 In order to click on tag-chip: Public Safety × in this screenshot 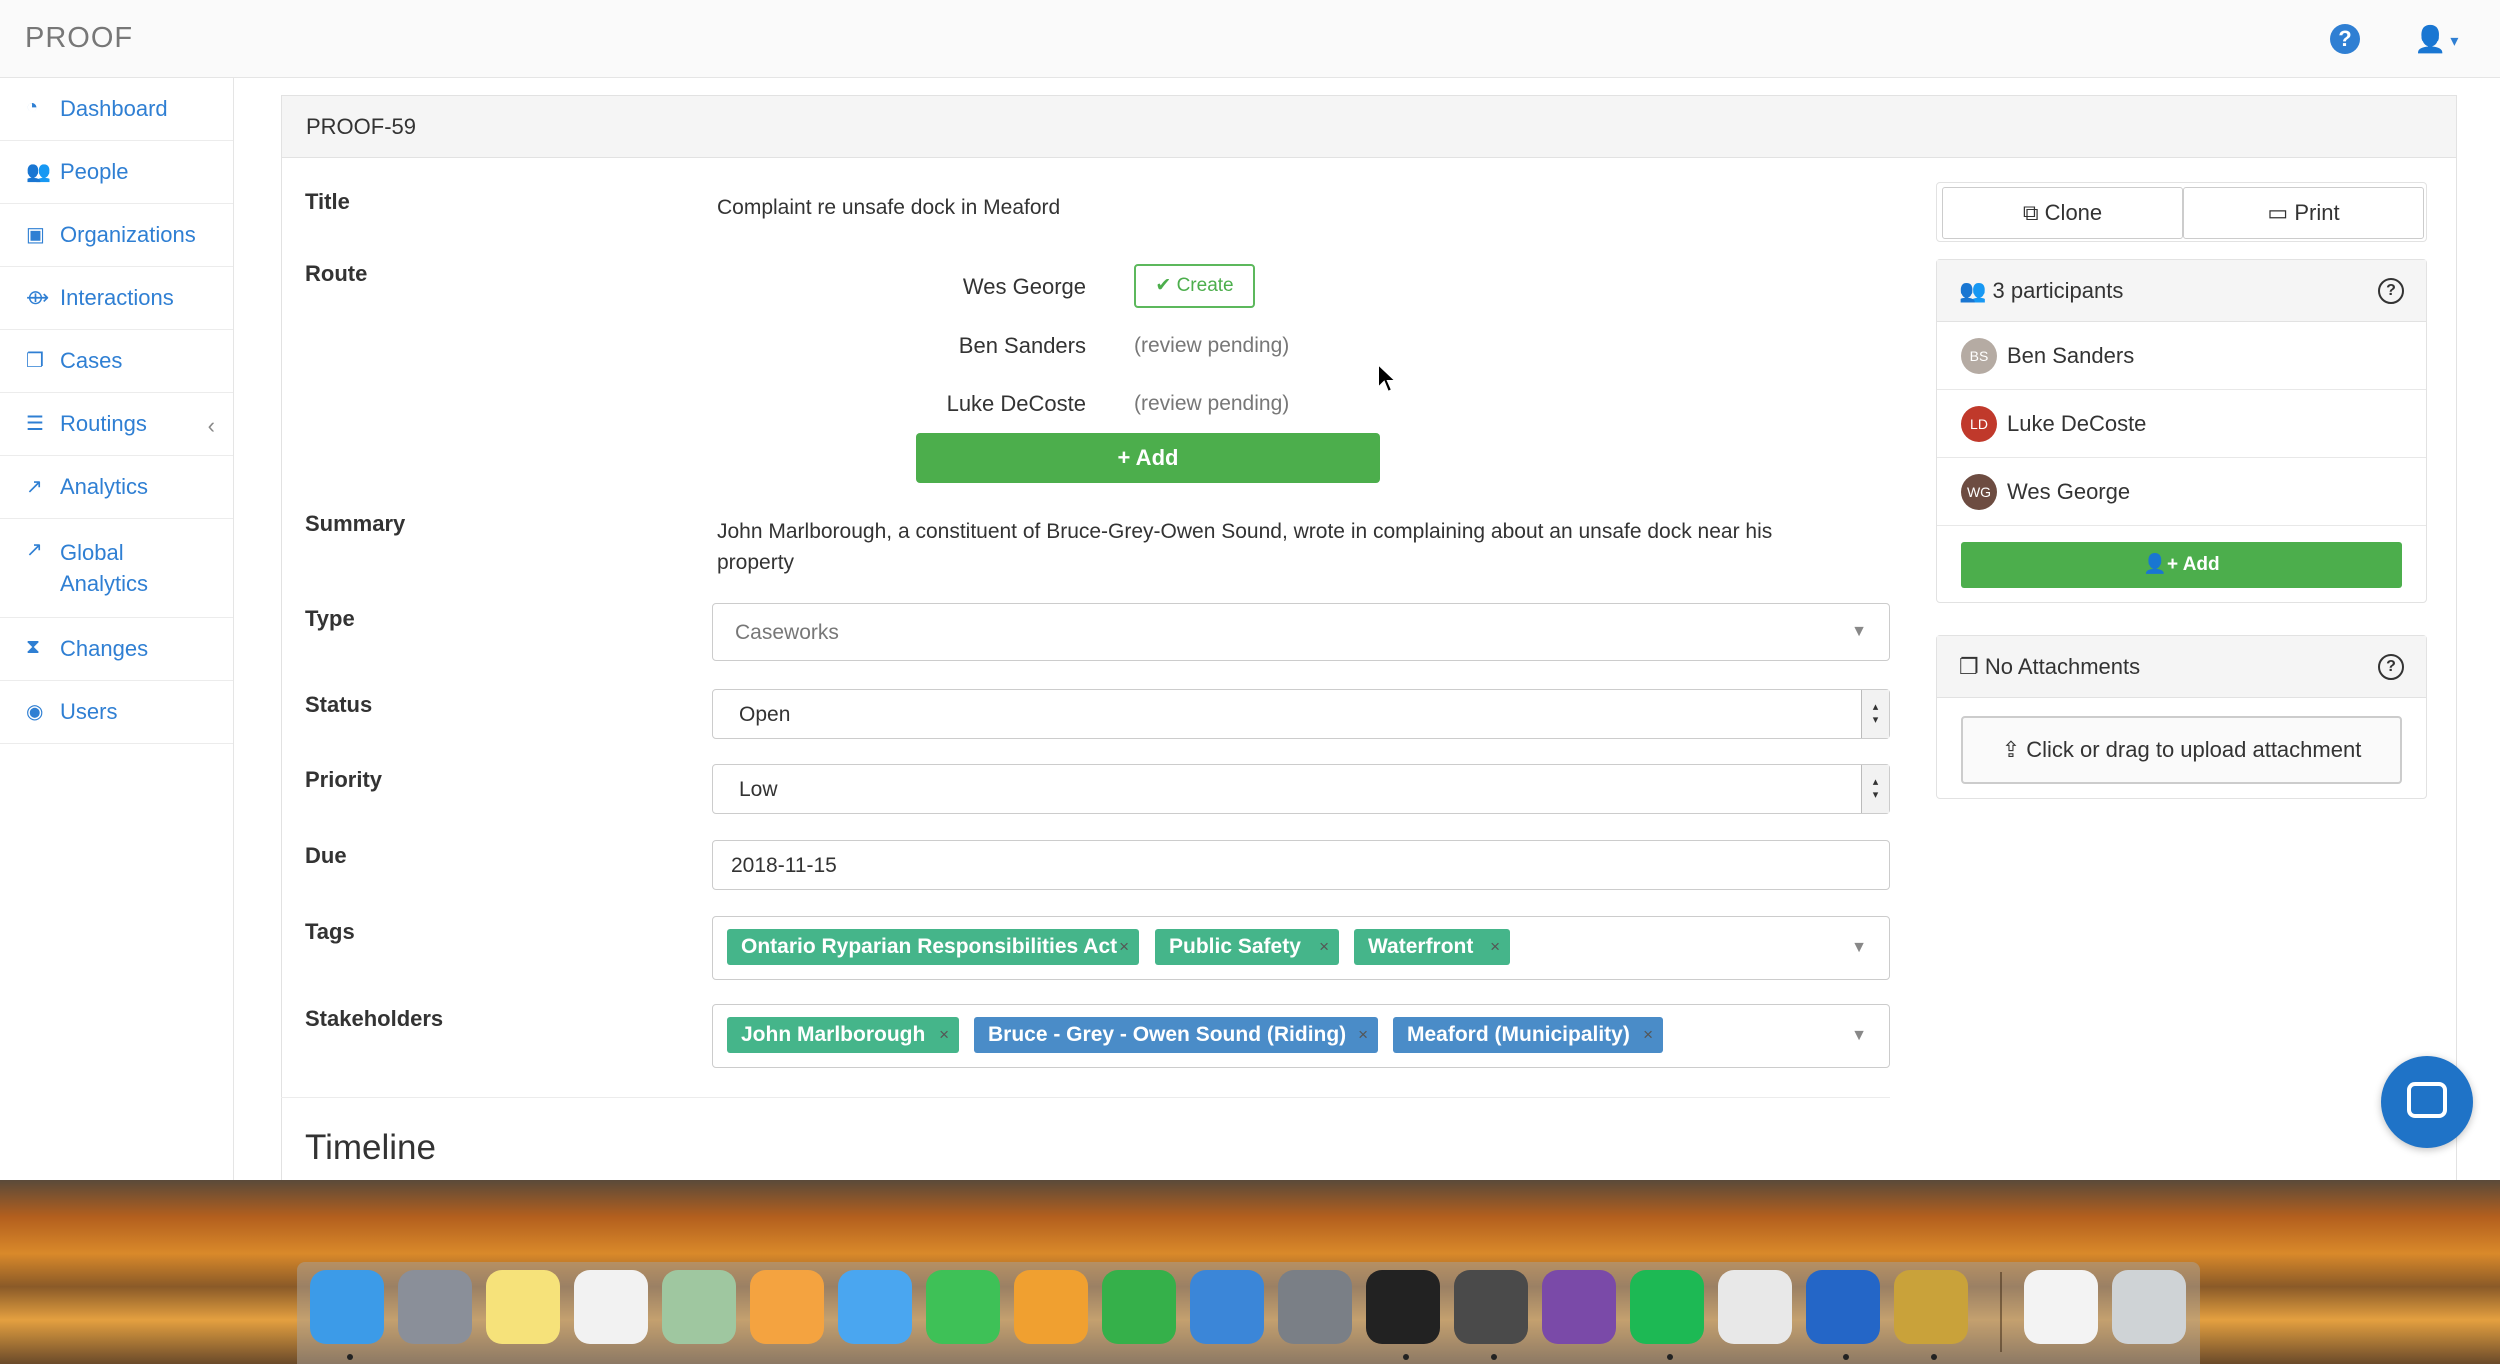, I will do `click(1247, 947)`.